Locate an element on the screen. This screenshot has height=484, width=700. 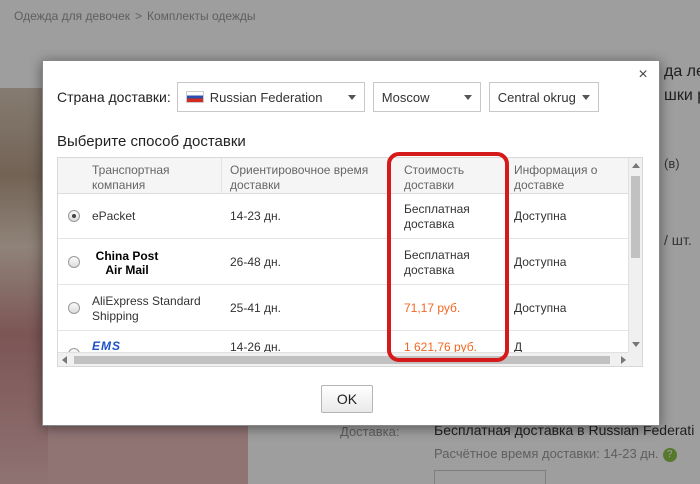
district-value: Central okrug is located at coordinates (536, 97).